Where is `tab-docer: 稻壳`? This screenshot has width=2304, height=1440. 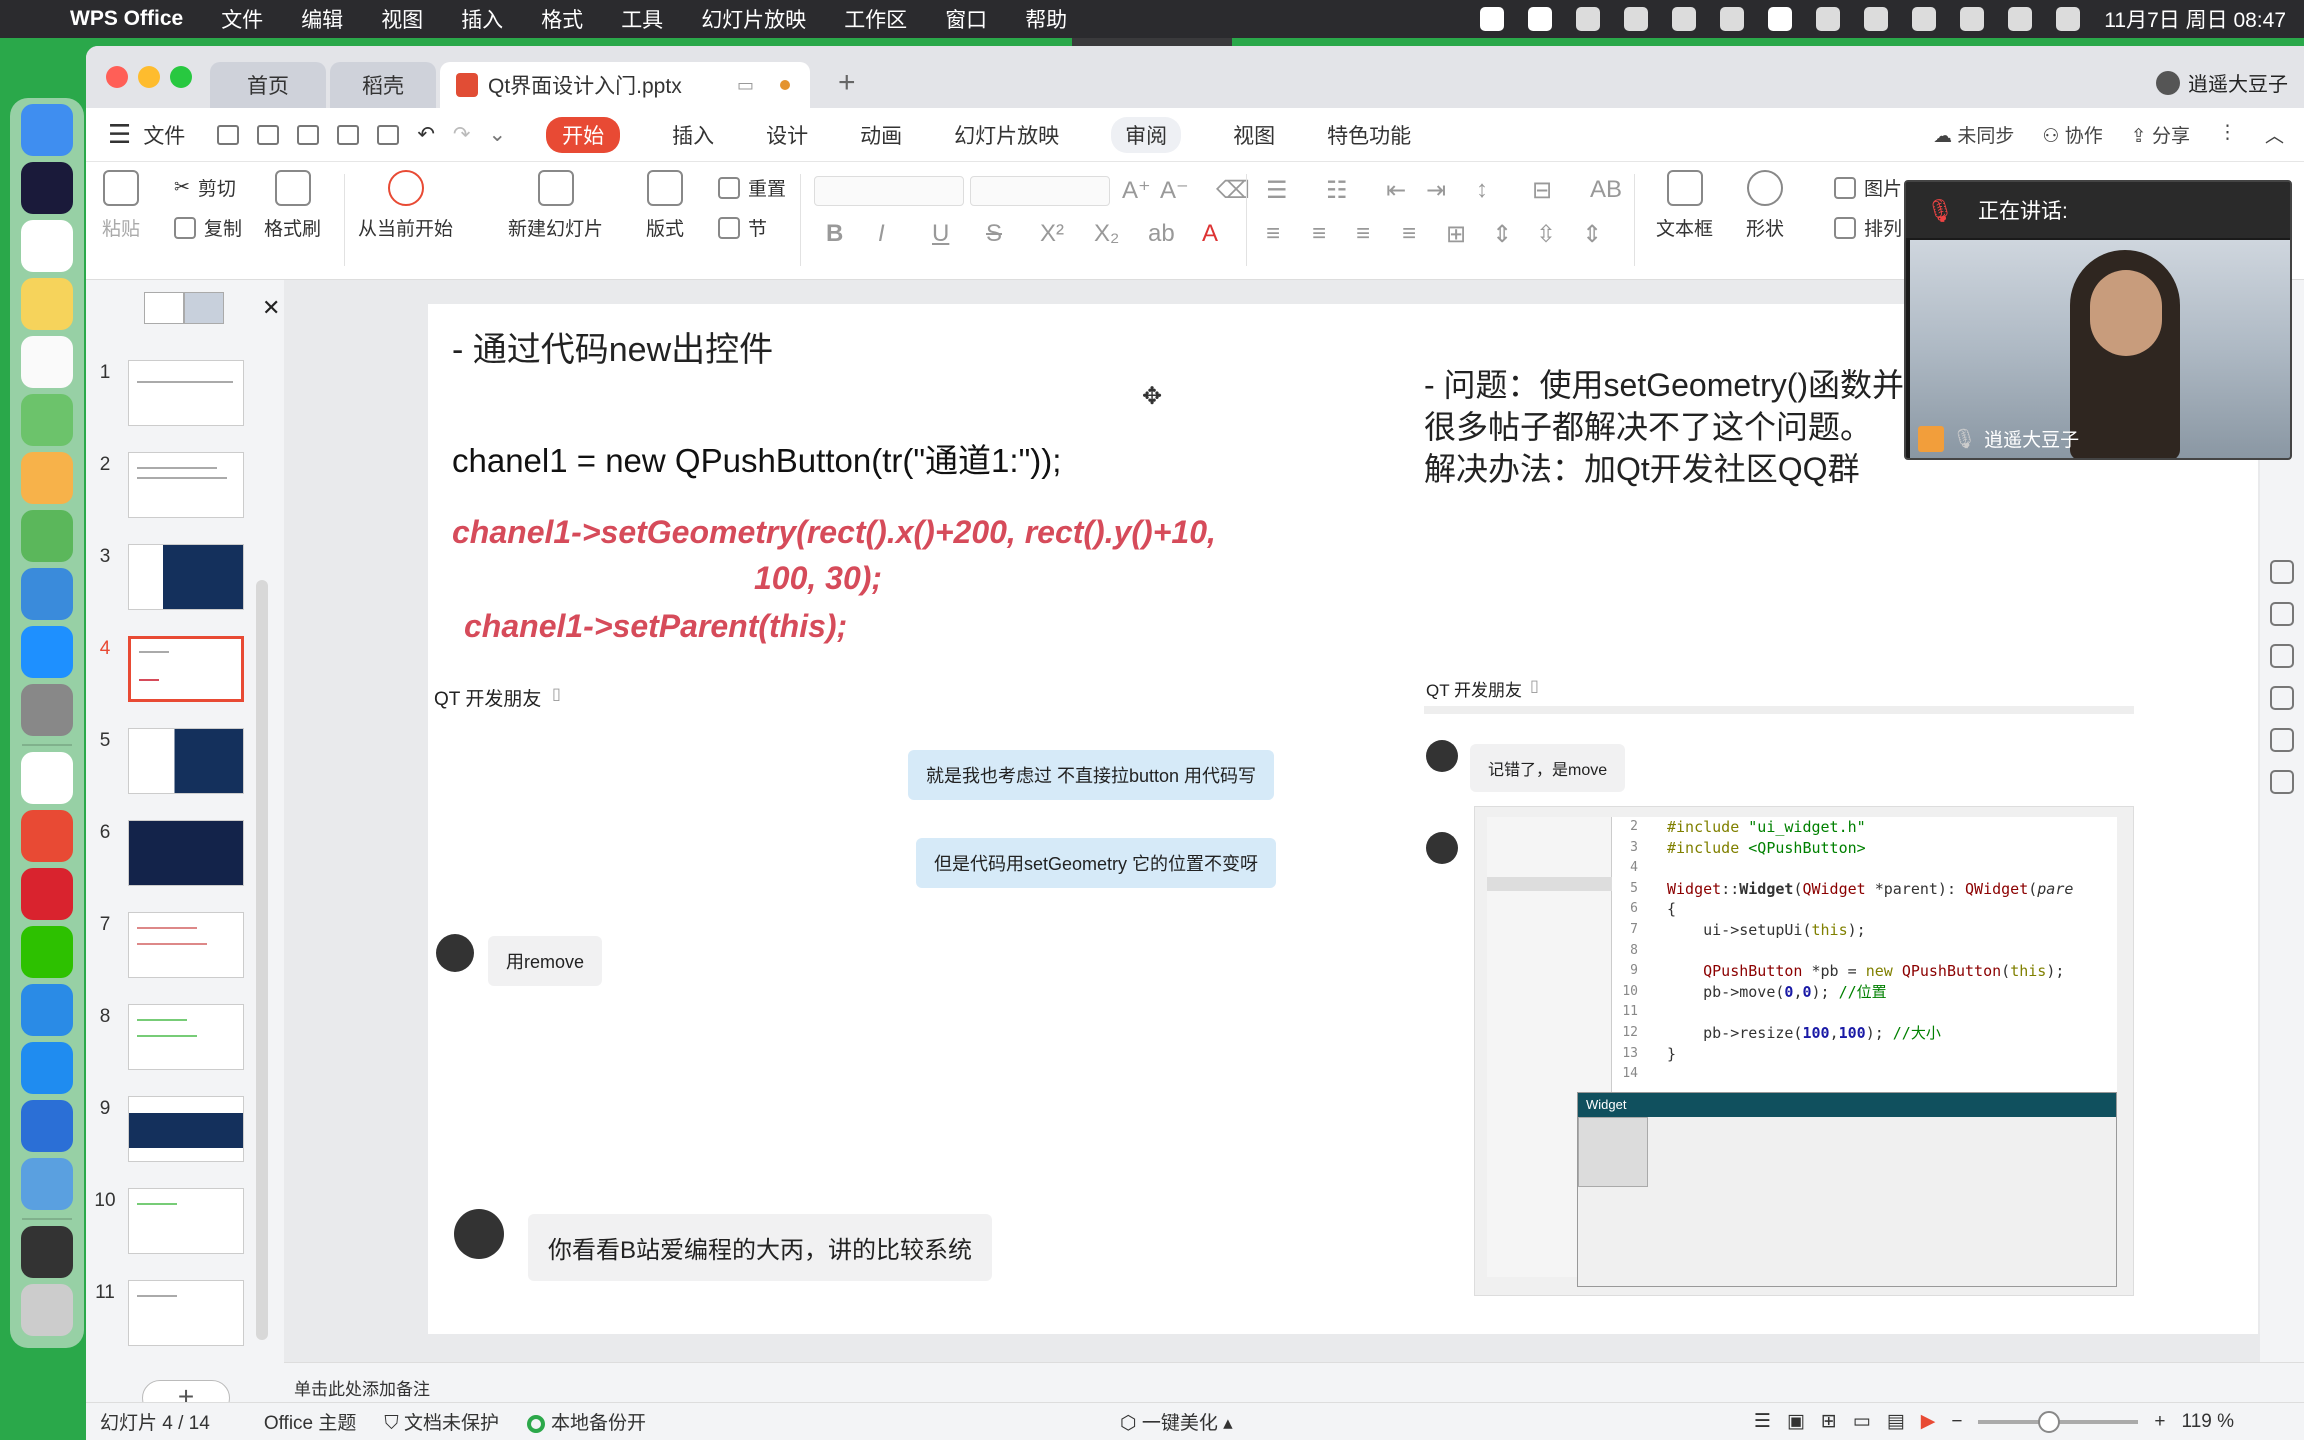
tab-docer: 稻壳 is located at coordinates (383, 85).